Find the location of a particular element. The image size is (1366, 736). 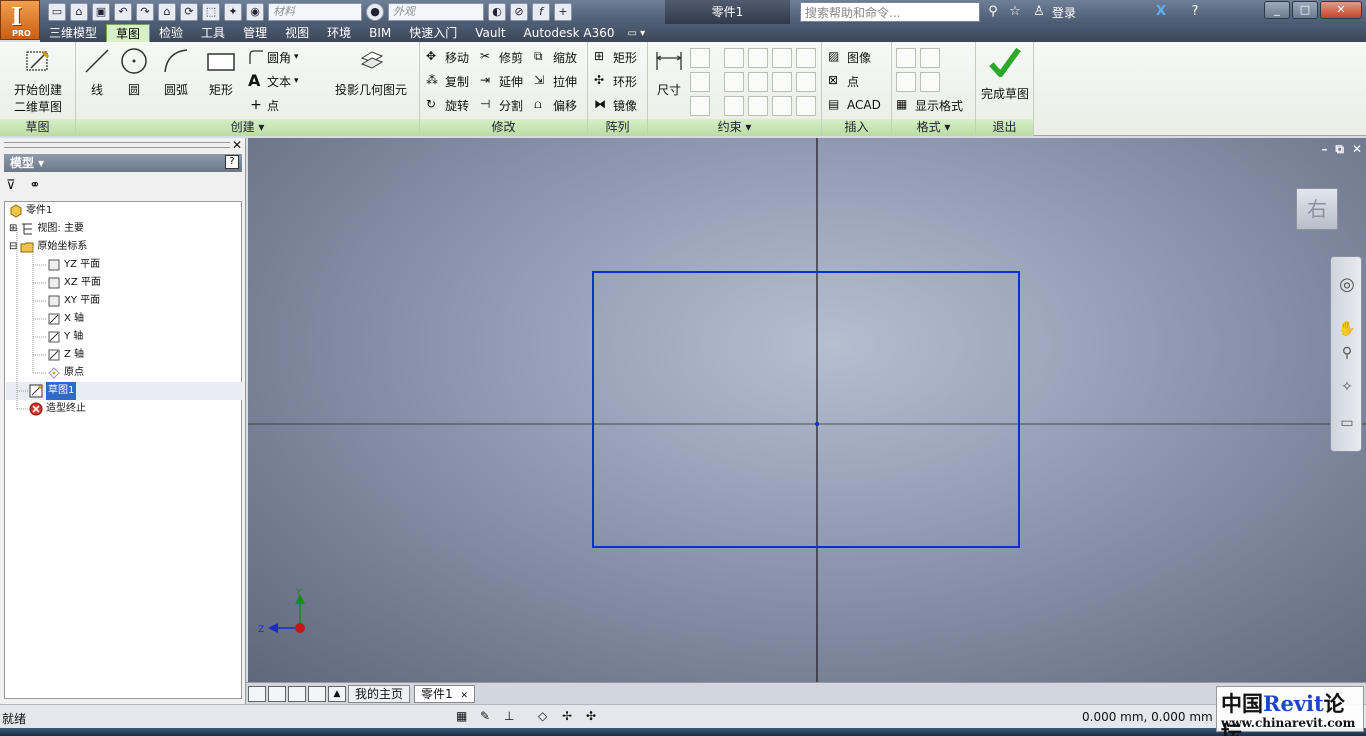

show-constraints-icon is located at coordinates (700, 82).